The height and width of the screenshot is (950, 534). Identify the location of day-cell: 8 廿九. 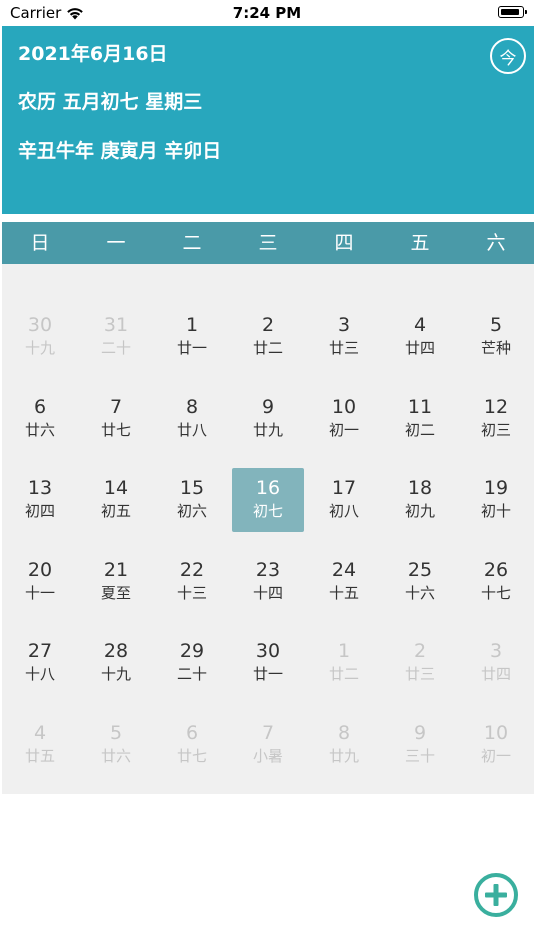
(344, 754).